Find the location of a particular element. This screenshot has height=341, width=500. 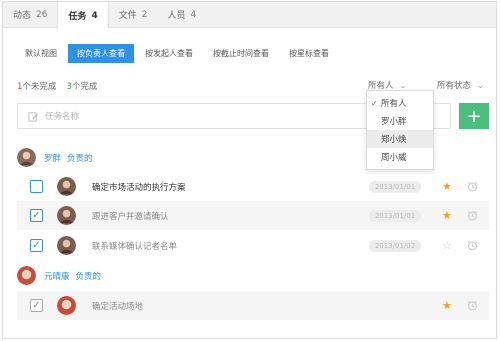

view-by-creator-button: 按发起人查看 is located at coordinates (169, 53).